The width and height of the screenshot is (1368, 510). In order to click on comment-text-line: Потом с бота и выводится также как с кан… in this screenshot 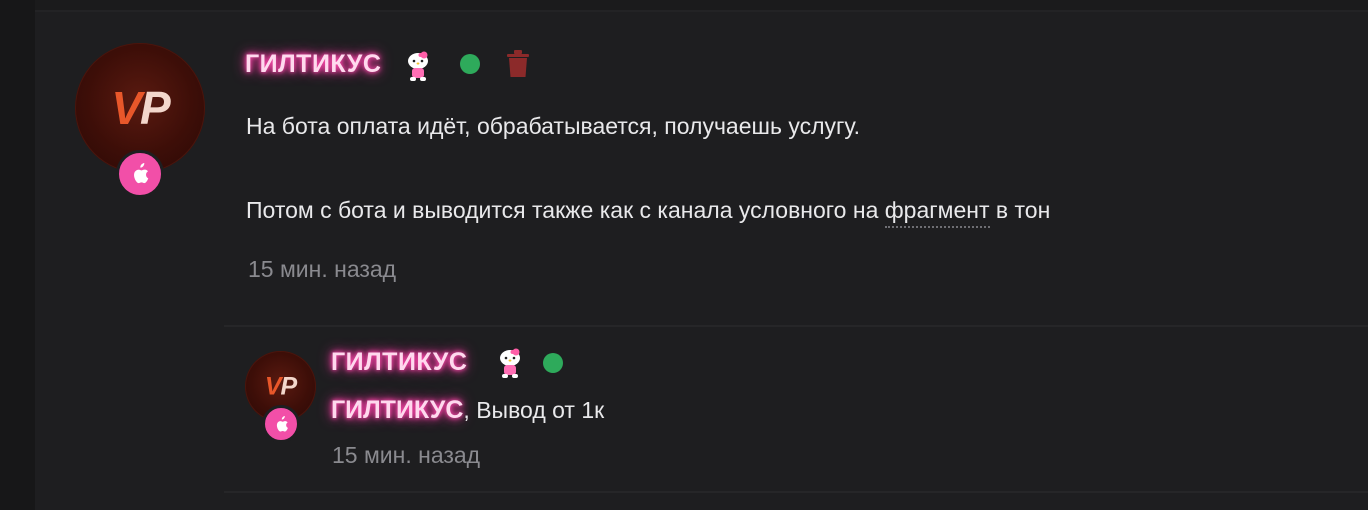, I will do `click(648, 212)`.